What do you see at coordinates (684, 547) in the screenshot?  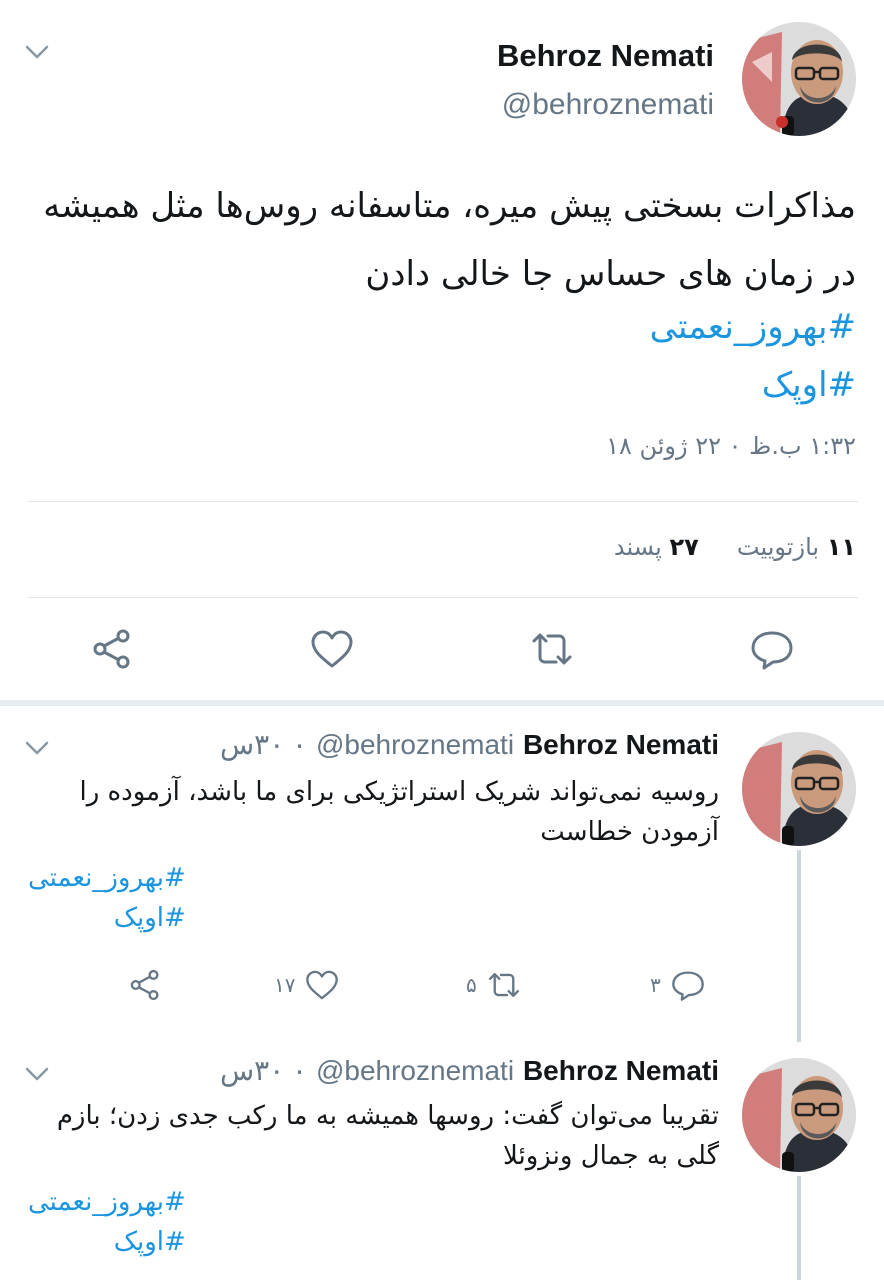 I see `likes-count: ۲۷` at bounding box center [684, 547].